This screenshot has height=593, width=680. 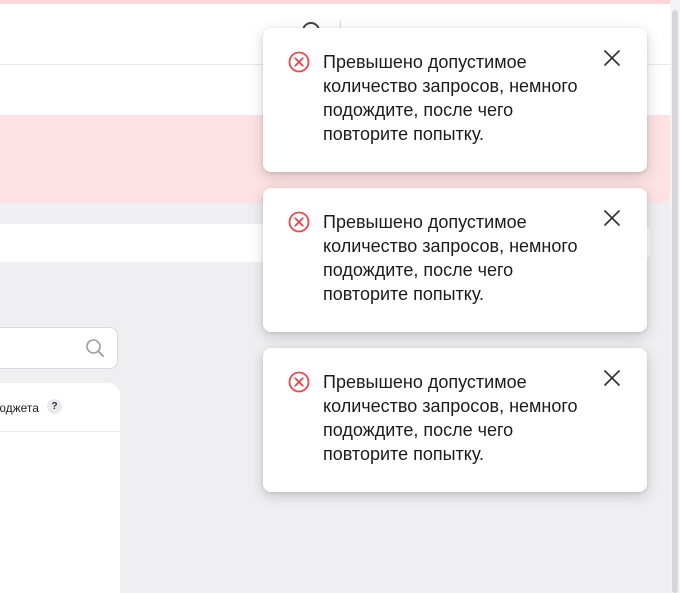 What do you see at coordinates (19, 408) in the screenshot?
I see `widget-title: бюджета` at bounding box center [19, 408].